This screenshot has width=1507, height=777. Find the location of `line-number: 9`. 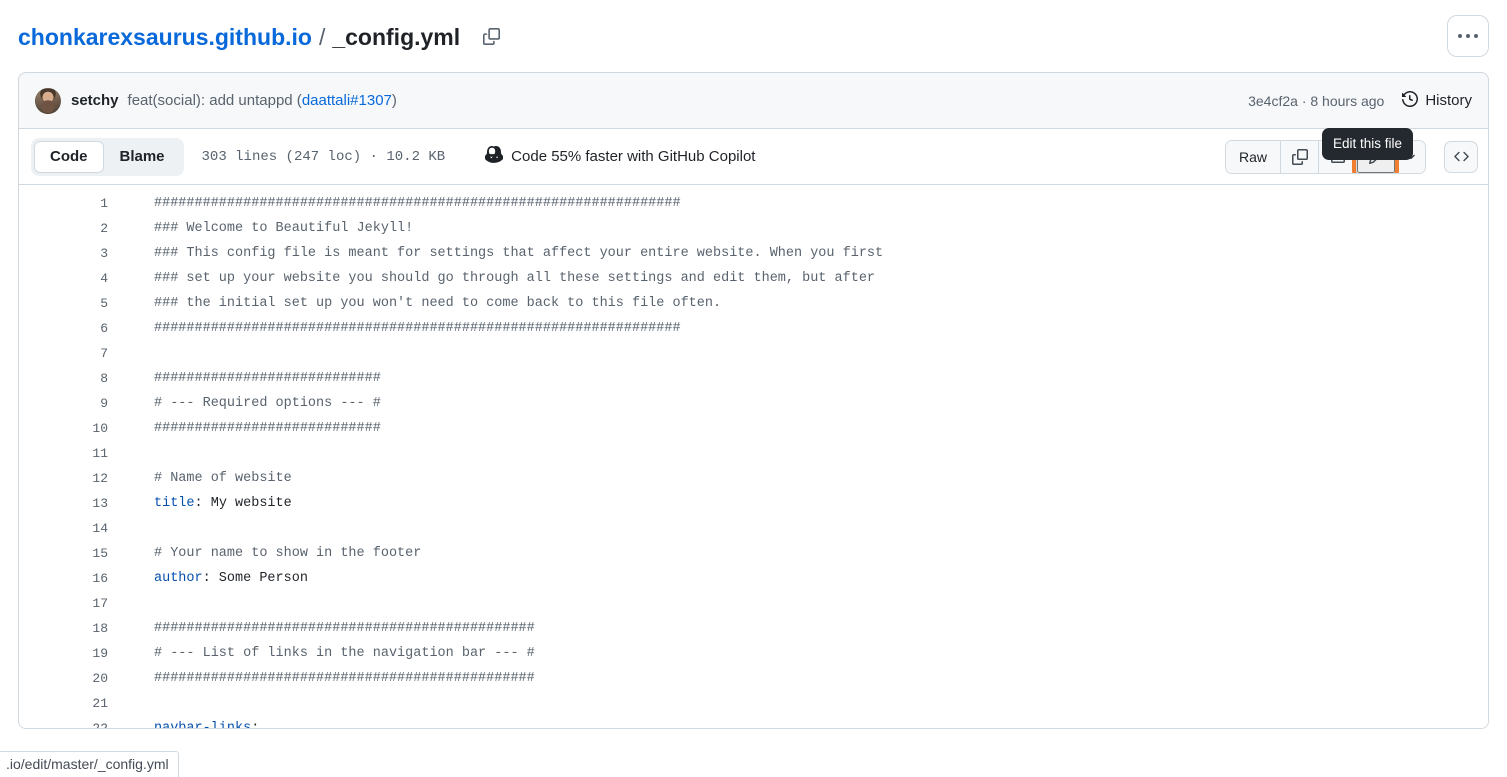

line-number: 9 is located at coordinates (64, 403).